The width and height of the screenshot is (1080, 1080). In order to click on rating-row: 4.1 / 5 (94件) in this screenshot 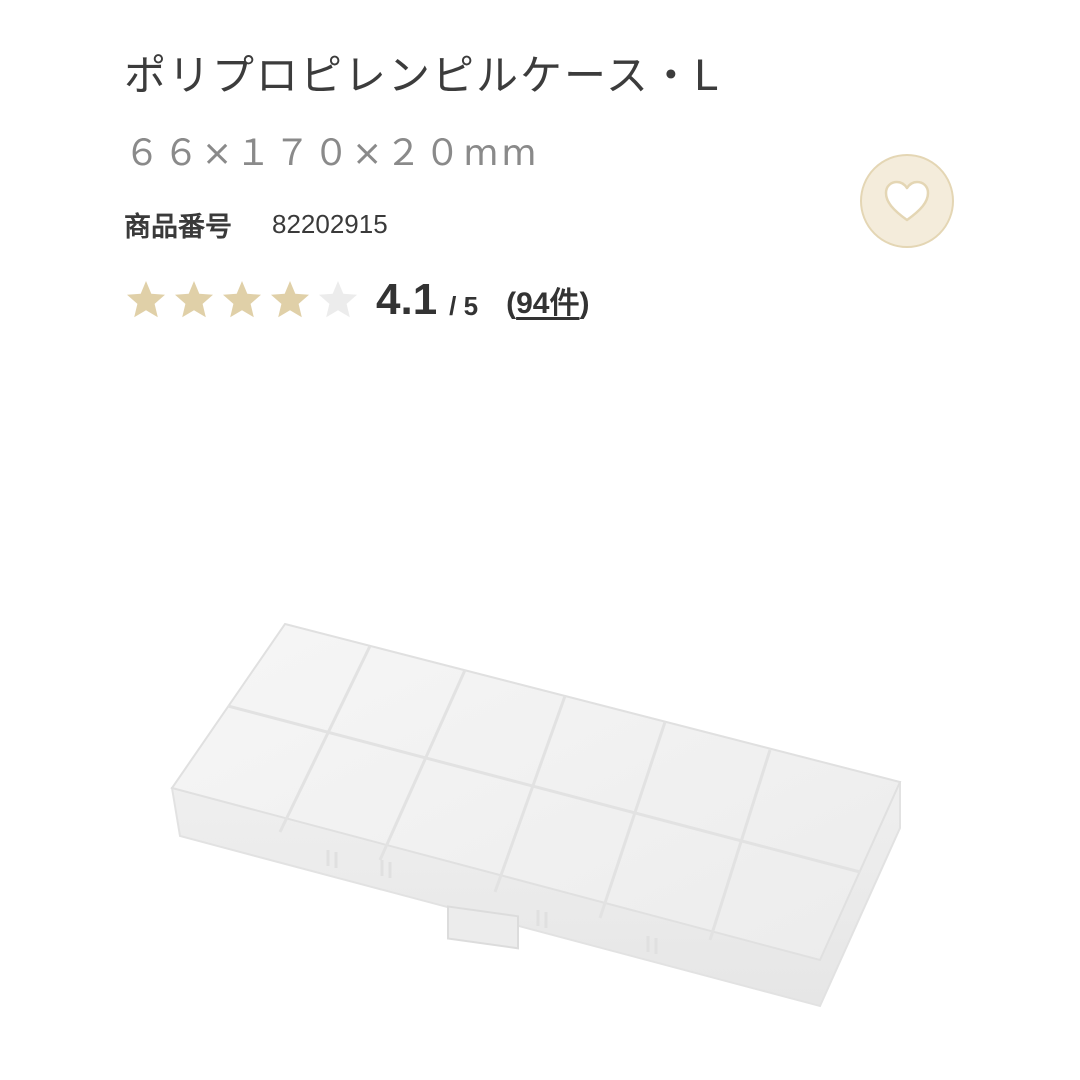, I will do `click(356, 300)`.